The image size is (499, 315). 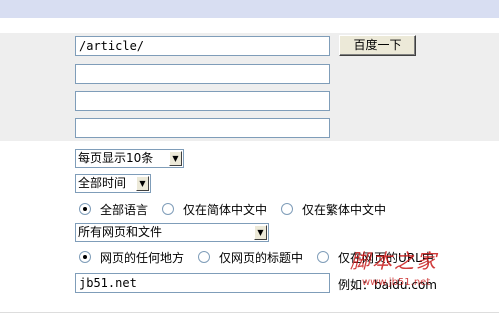 What do you see at coordinates (344, 209) in the screenshot?
I see `language-traditional-label: 仅在繁体中文中` at bounding box center [344, 209].